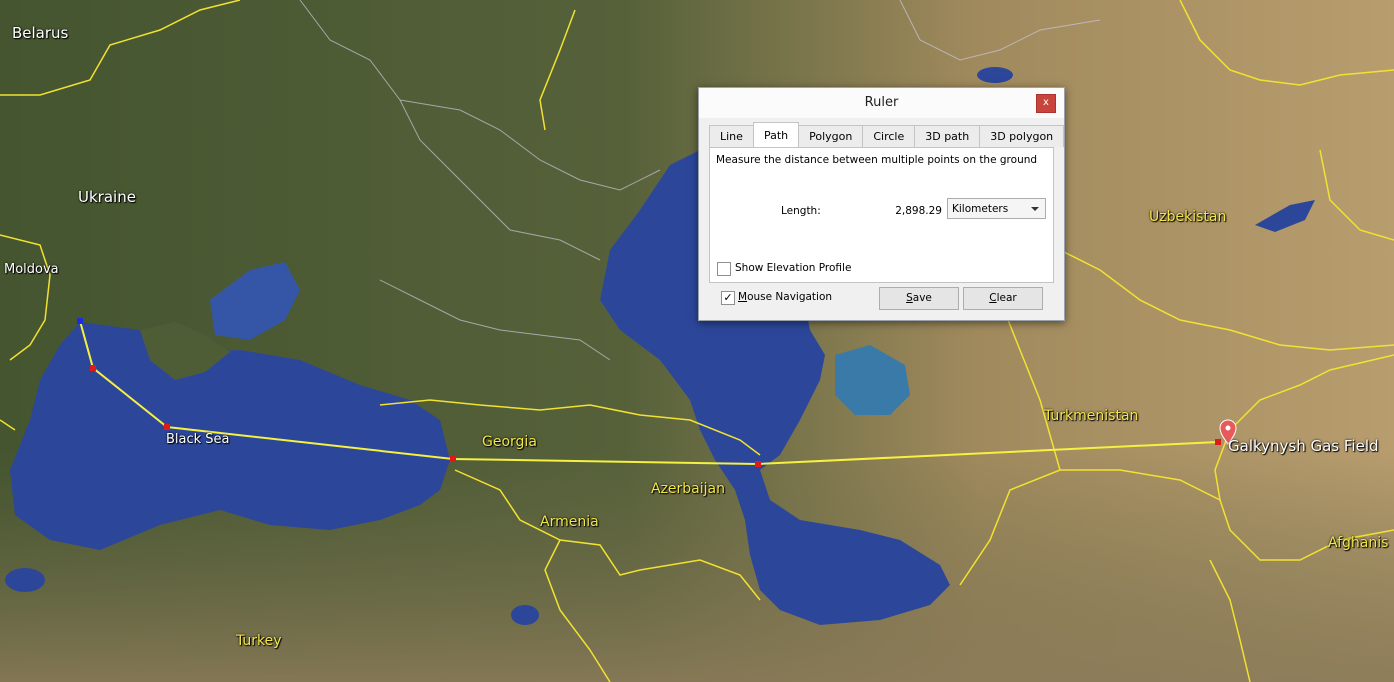  What do you see at coordinates (801, 211) in the screenshot?
I see `length-label: Length:` at bounding box center [801, 211].